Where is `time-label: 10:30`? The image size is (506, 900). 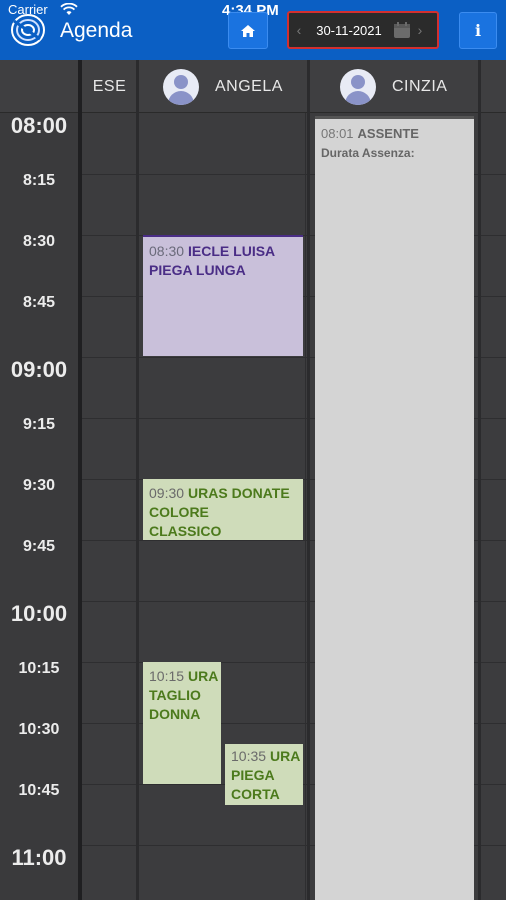 time-label: 10:30 is located at coordinates (39, 729).